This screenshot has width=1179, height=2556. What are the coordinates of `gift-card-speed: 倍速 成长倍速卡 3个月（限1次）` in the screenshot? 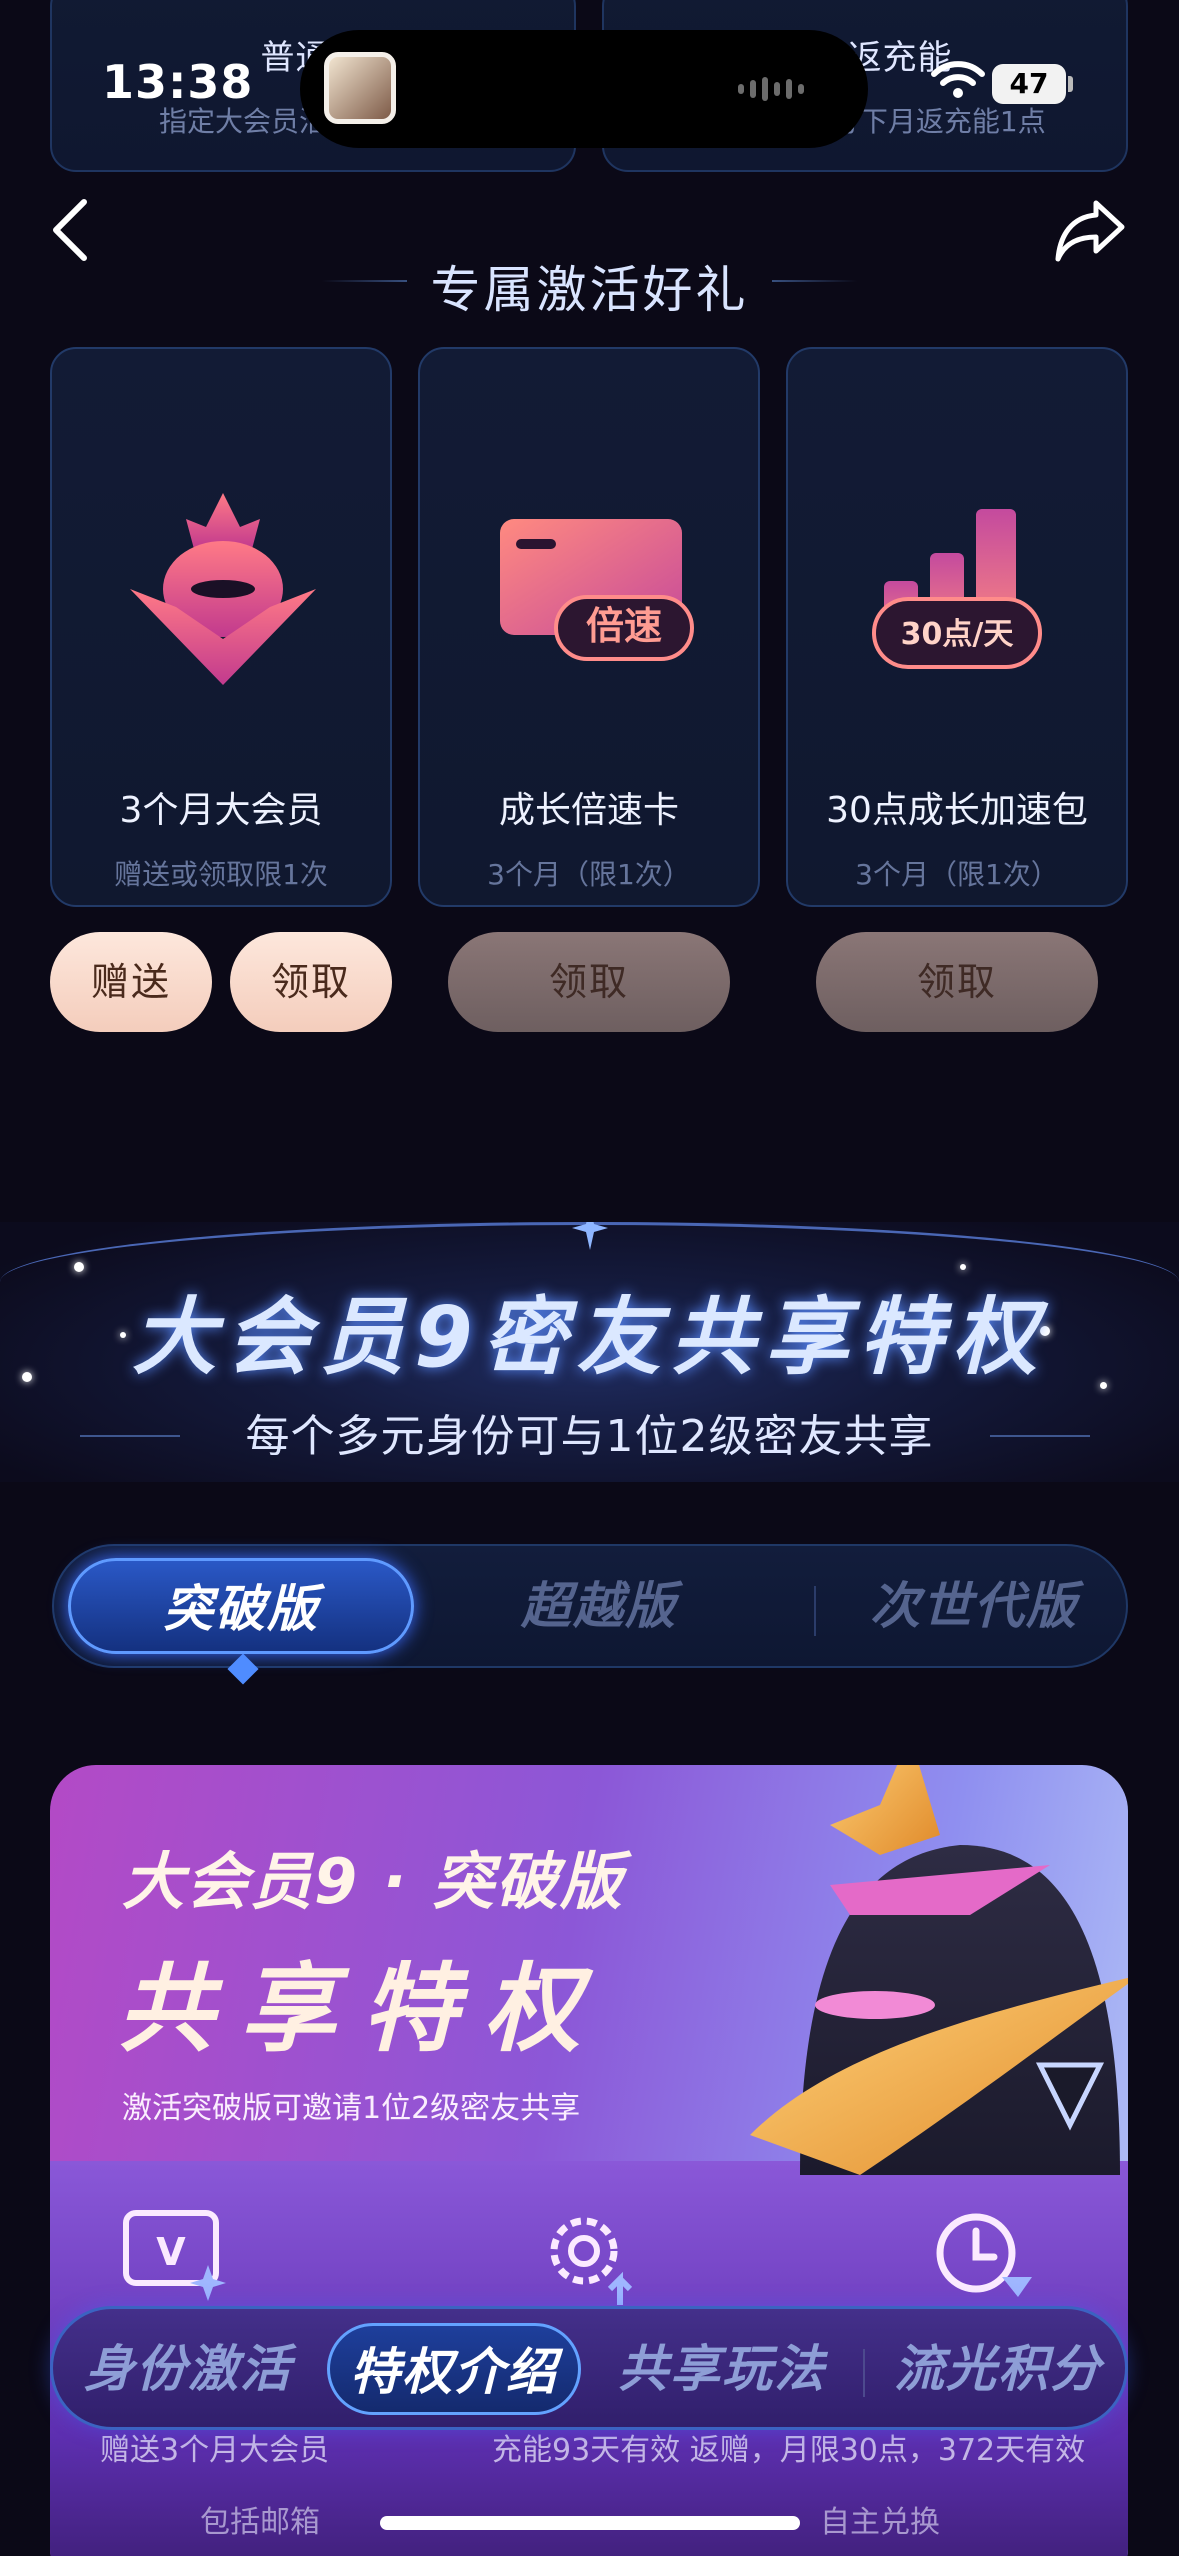 It's located at (589, 627).